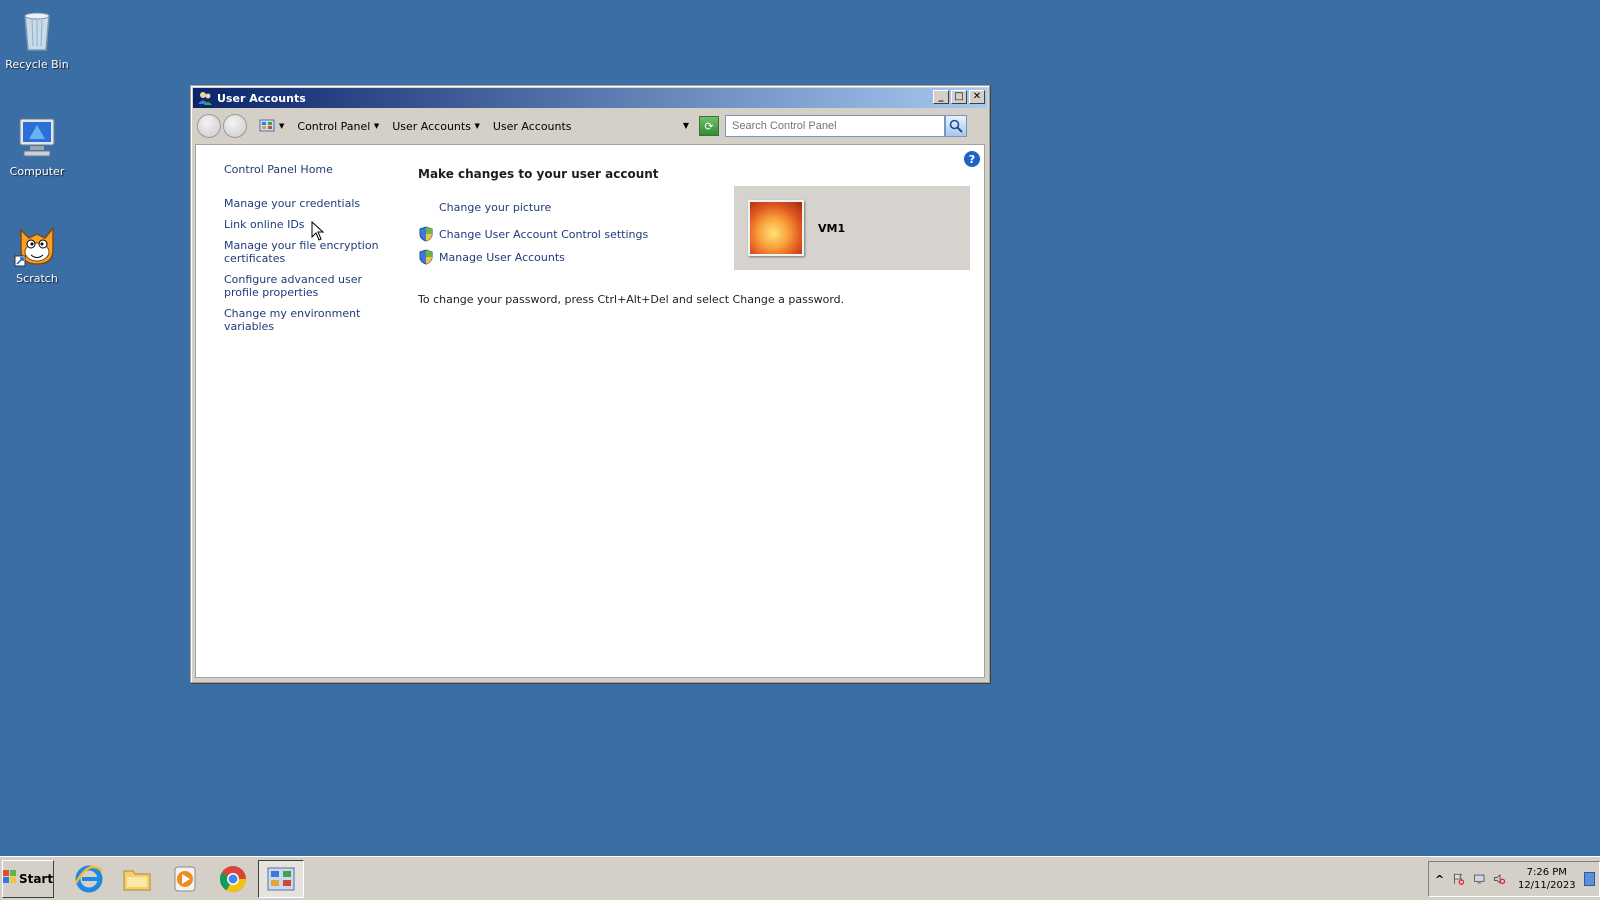 The width and height of the screenshot is (1600, 900). I want to click on maximize-button: □, so click(959, 97).